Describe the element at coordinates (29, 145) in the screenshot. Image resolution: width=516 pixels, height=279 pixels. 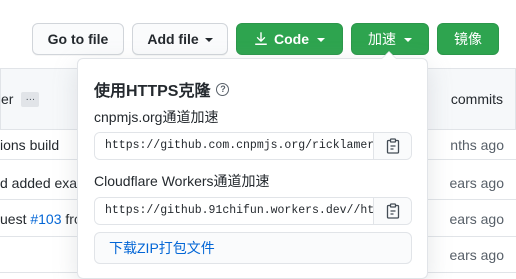
I see `file-row-message: ions build` at that location.